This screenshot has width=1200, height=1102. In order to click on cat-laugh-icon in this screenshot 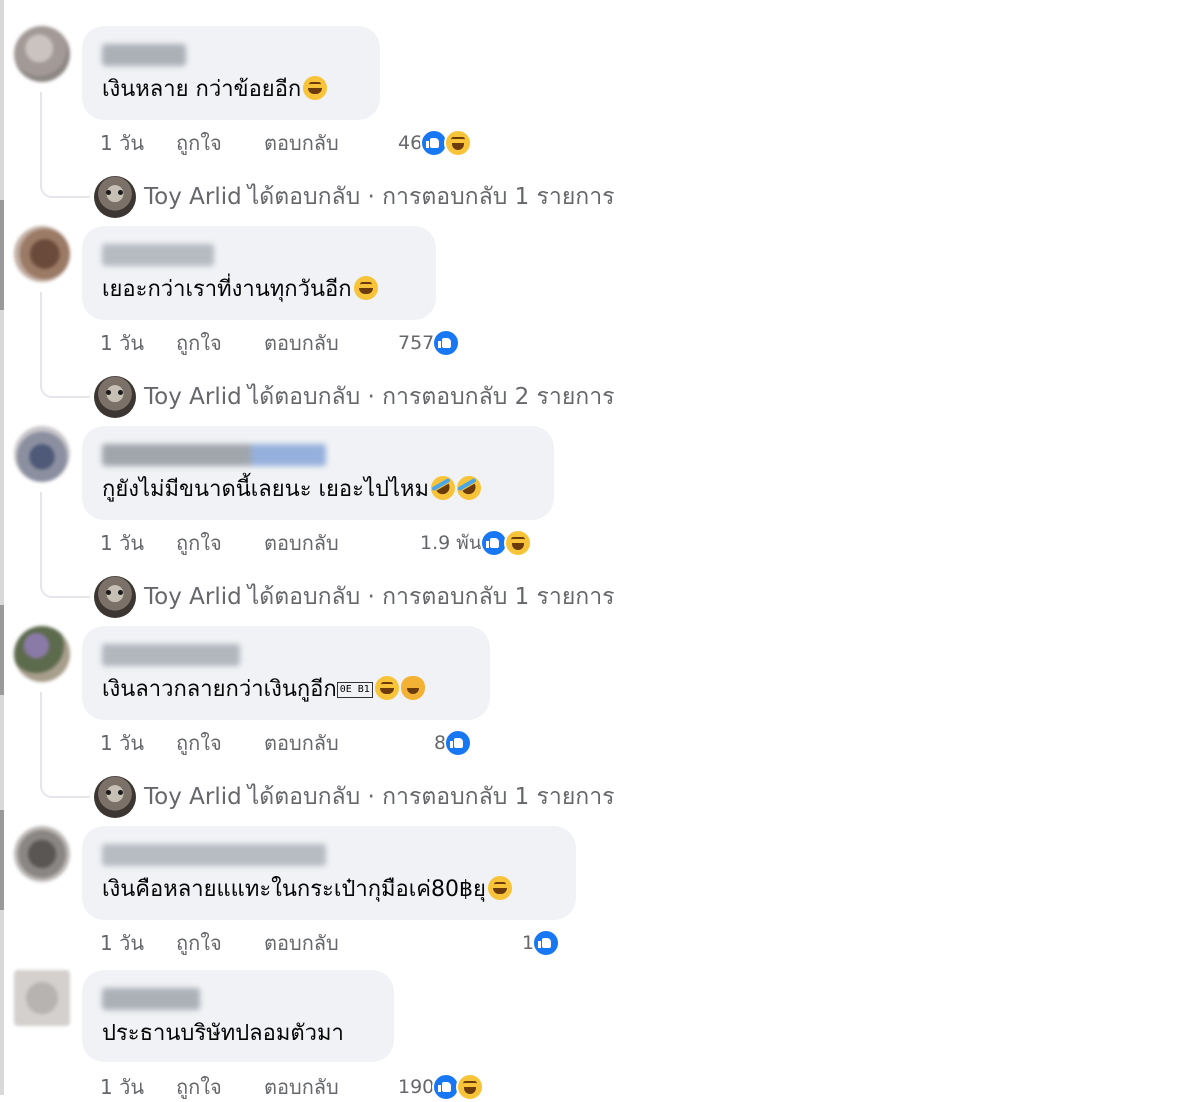, I will do `click(412, 688)`.